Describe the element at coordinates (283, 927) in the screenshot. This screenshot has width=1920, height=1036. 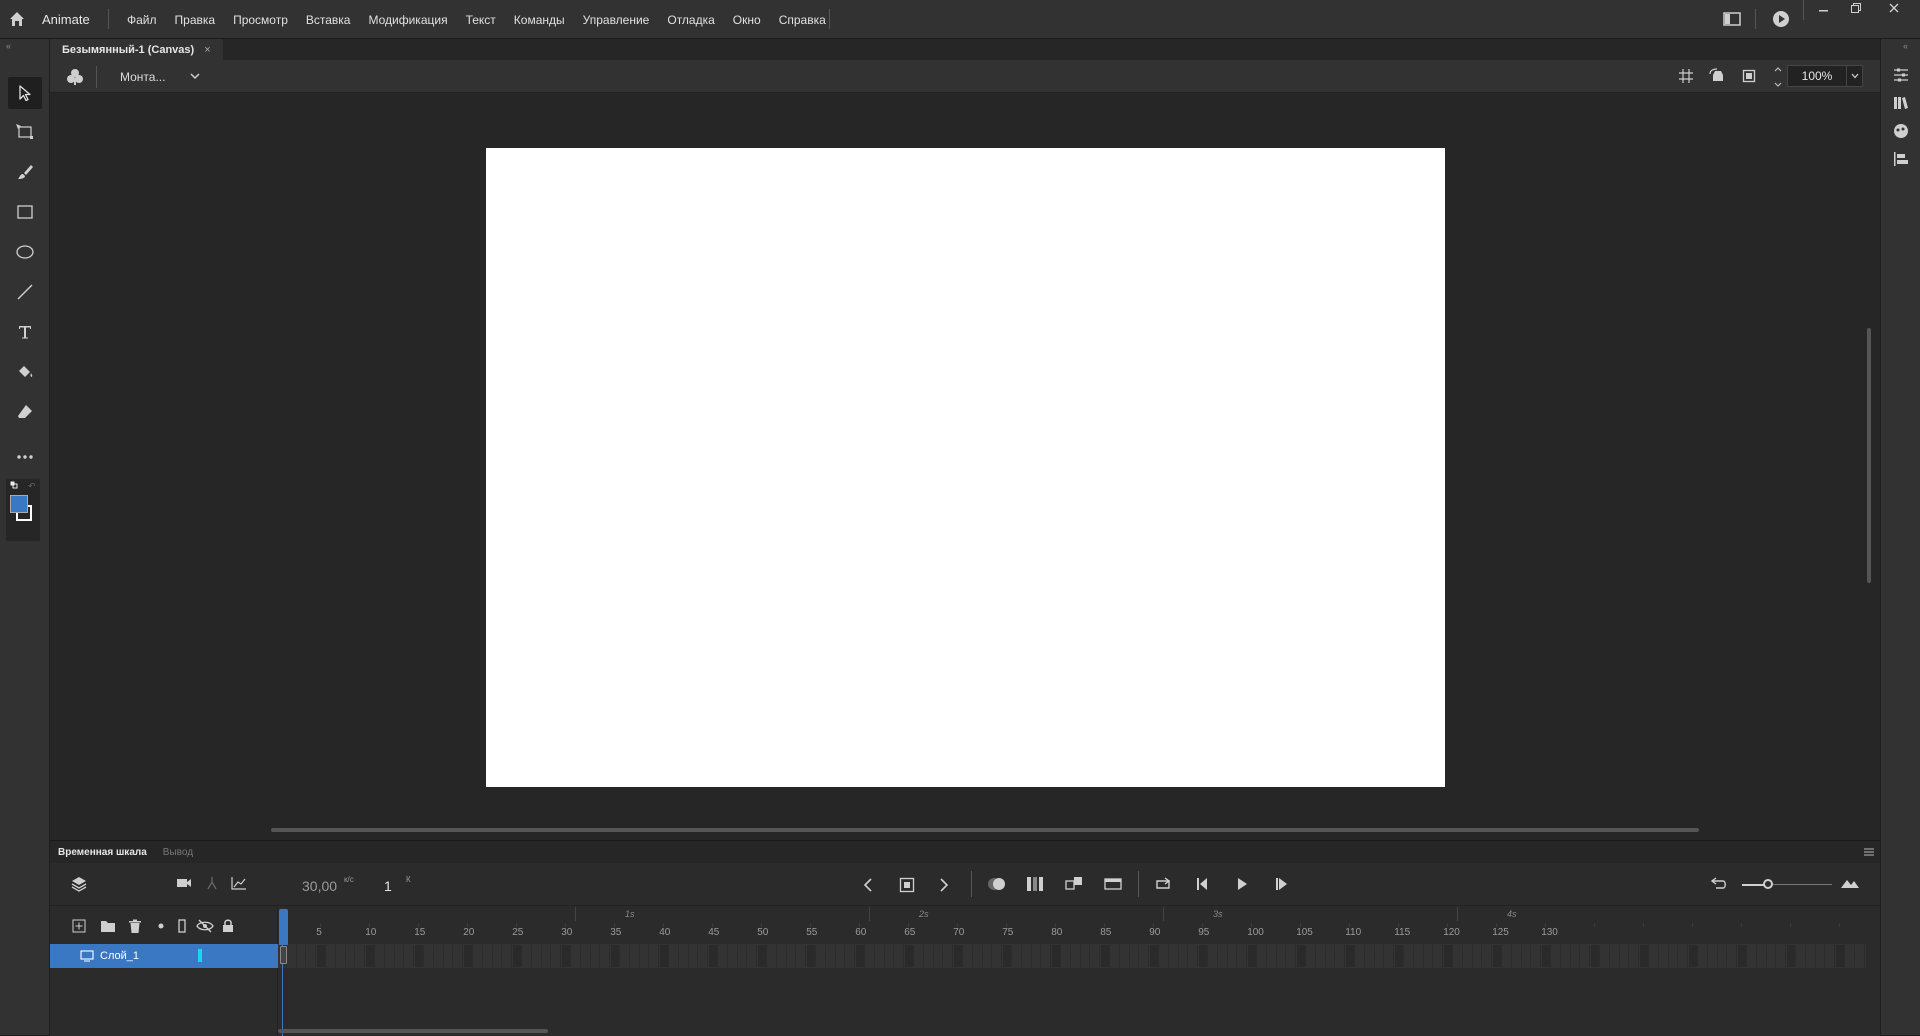
I see `playhead-handle` at that location.